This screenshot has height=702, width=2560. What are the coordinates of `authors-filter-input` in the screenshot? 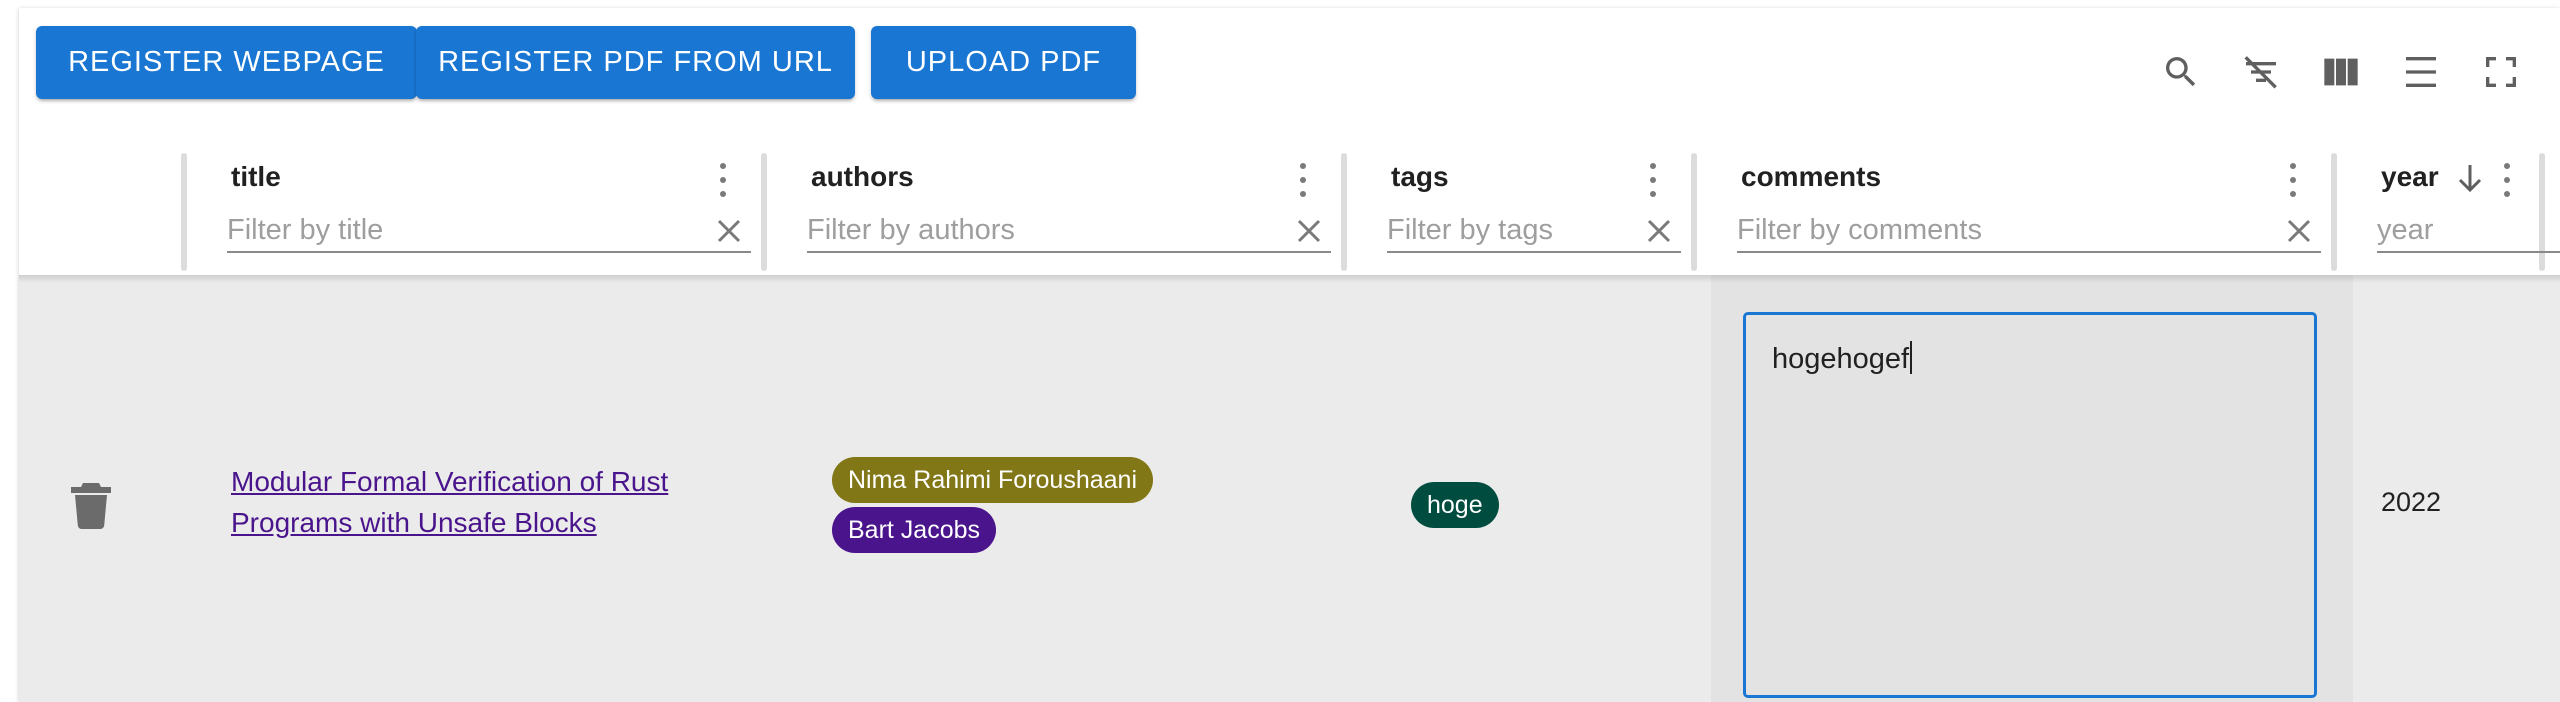 It's located at (1069, 230).